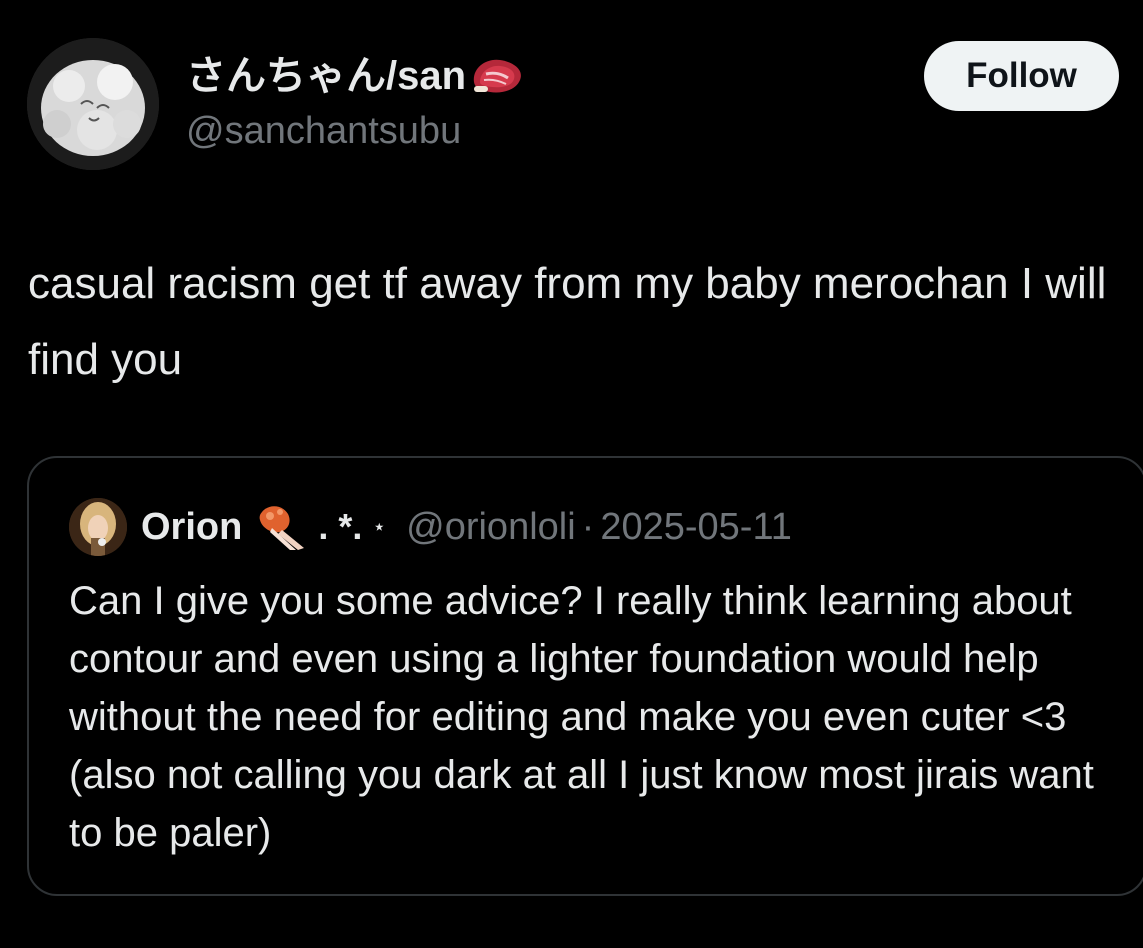 The width and height of the screenshot is (1143, 948). I want to click on quoted-post-date: 2025-05-11, so click(696, 527).